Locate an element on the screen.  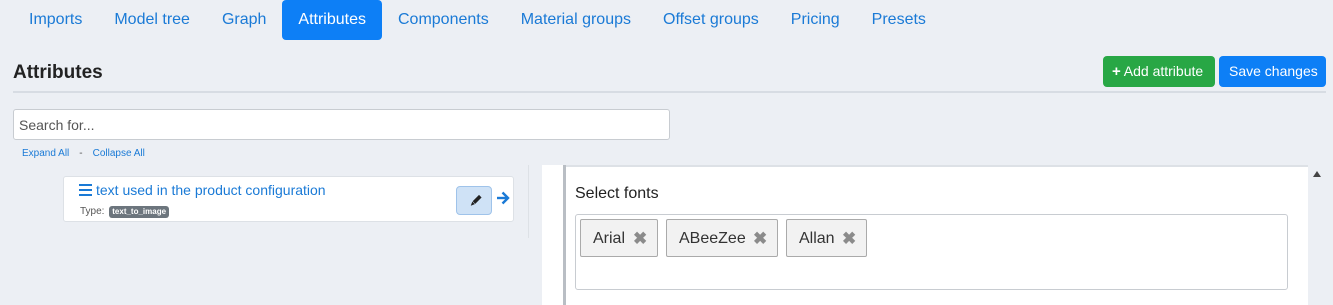
tab-components: Components is located at coordinates (443, 20).